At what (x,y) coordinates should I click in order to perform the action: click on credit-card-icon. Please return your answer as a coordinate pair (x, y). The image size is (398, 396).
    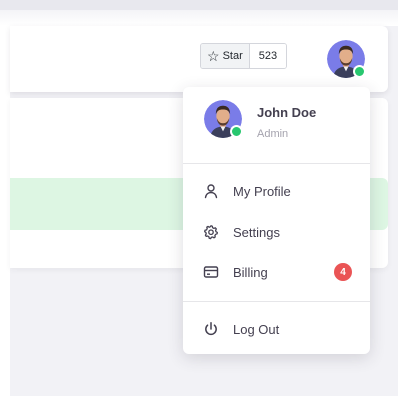
    Looking at the image, I should click on (211, 272).